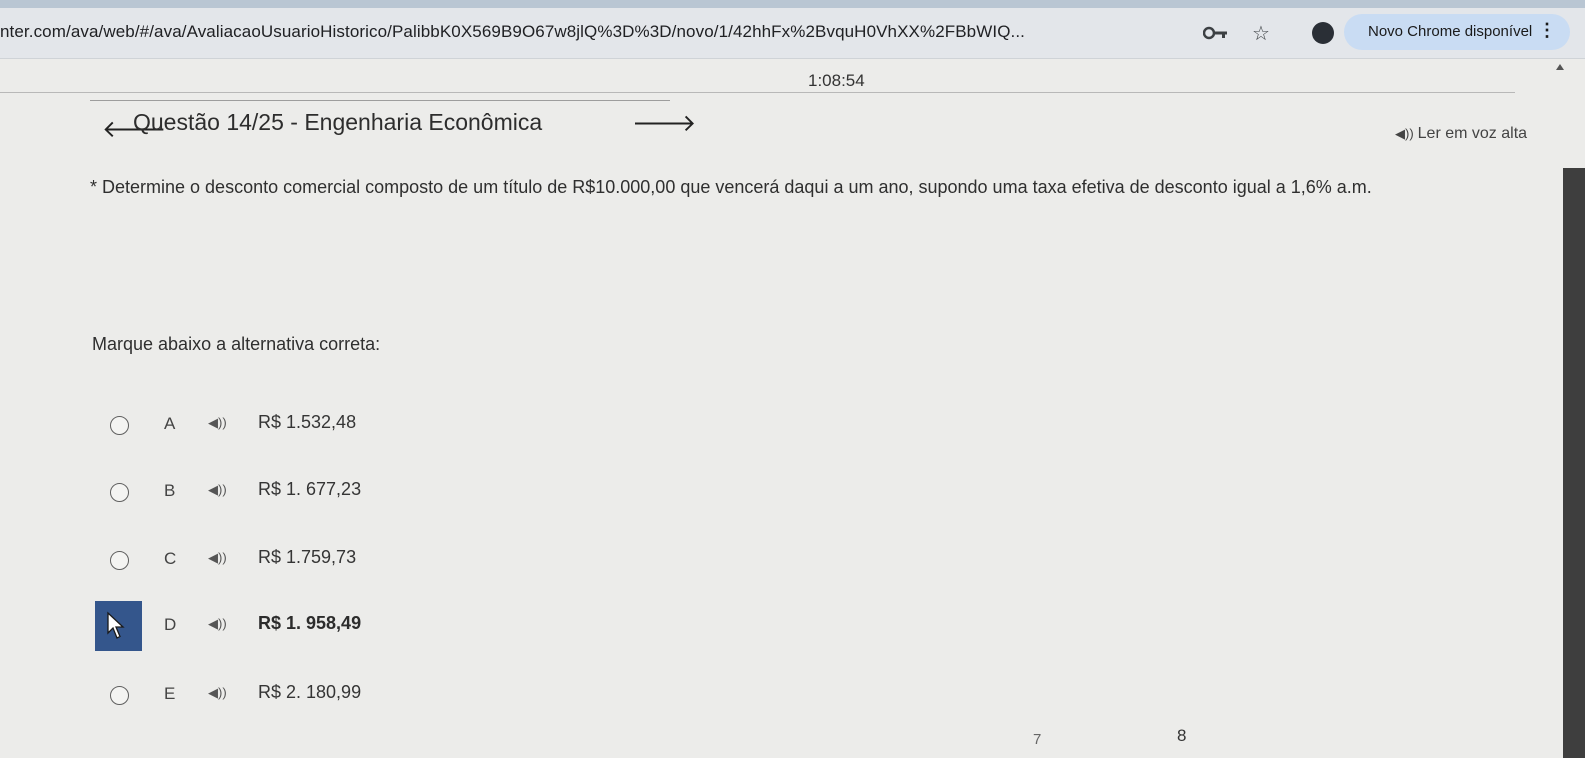 The height and width of the screenshot is (758, 1585). What do you see at coordinates (1450, 31) in the screenshot?
I see `chrome-update-label: Novo Chrome disponível` at bounding box center [1450, 31].